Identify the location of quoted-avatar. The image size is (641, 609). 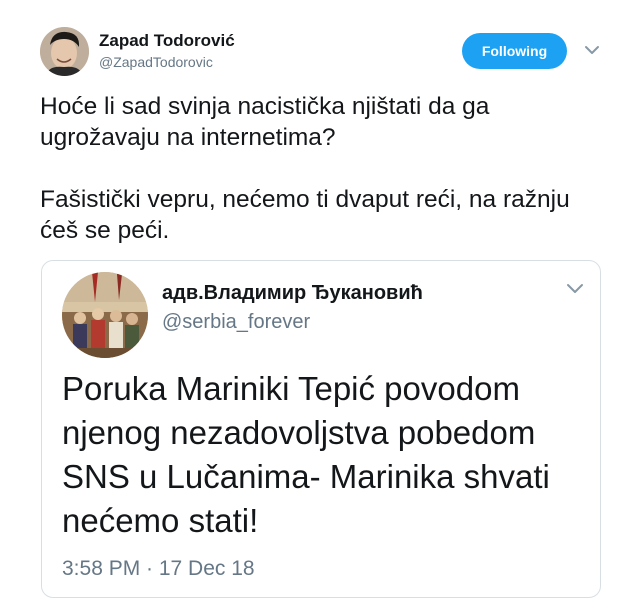
(105, 315).